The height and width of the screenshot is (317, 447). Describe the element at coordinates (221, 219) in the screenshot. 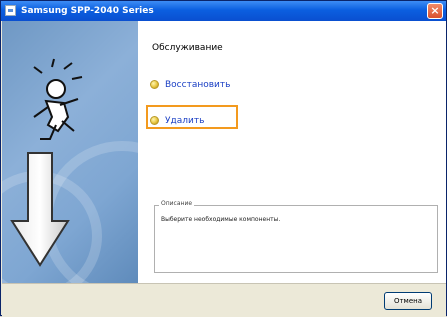

I see `description-text: Выберите необходимые компоненты.` at that location.